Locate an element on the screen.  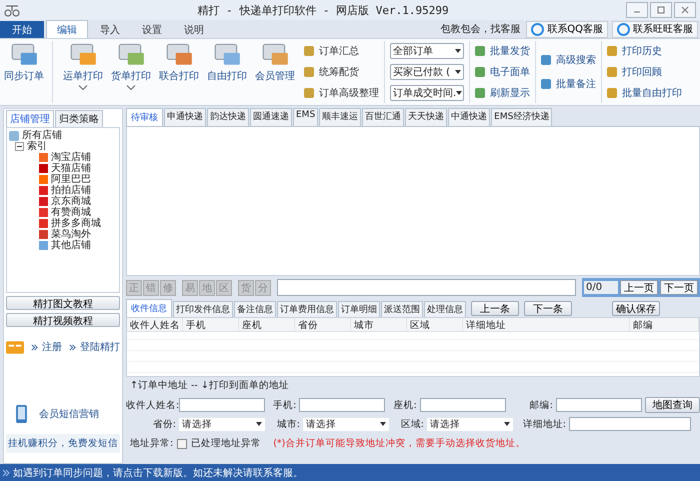
contact-button: 联系QQ客服 is located at coordinates (567, 29).